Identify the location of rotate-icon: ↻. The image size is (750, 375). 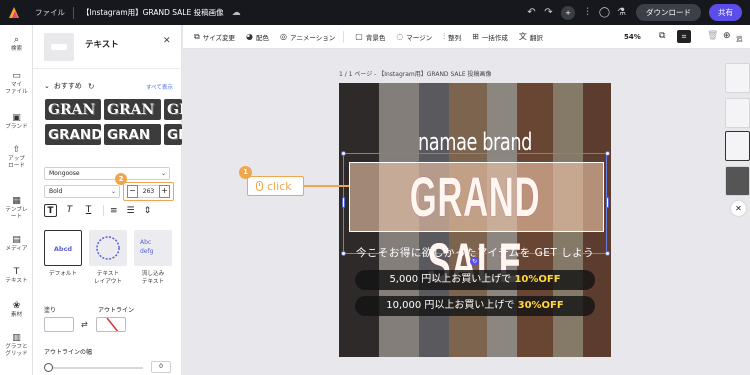
(474, 261).